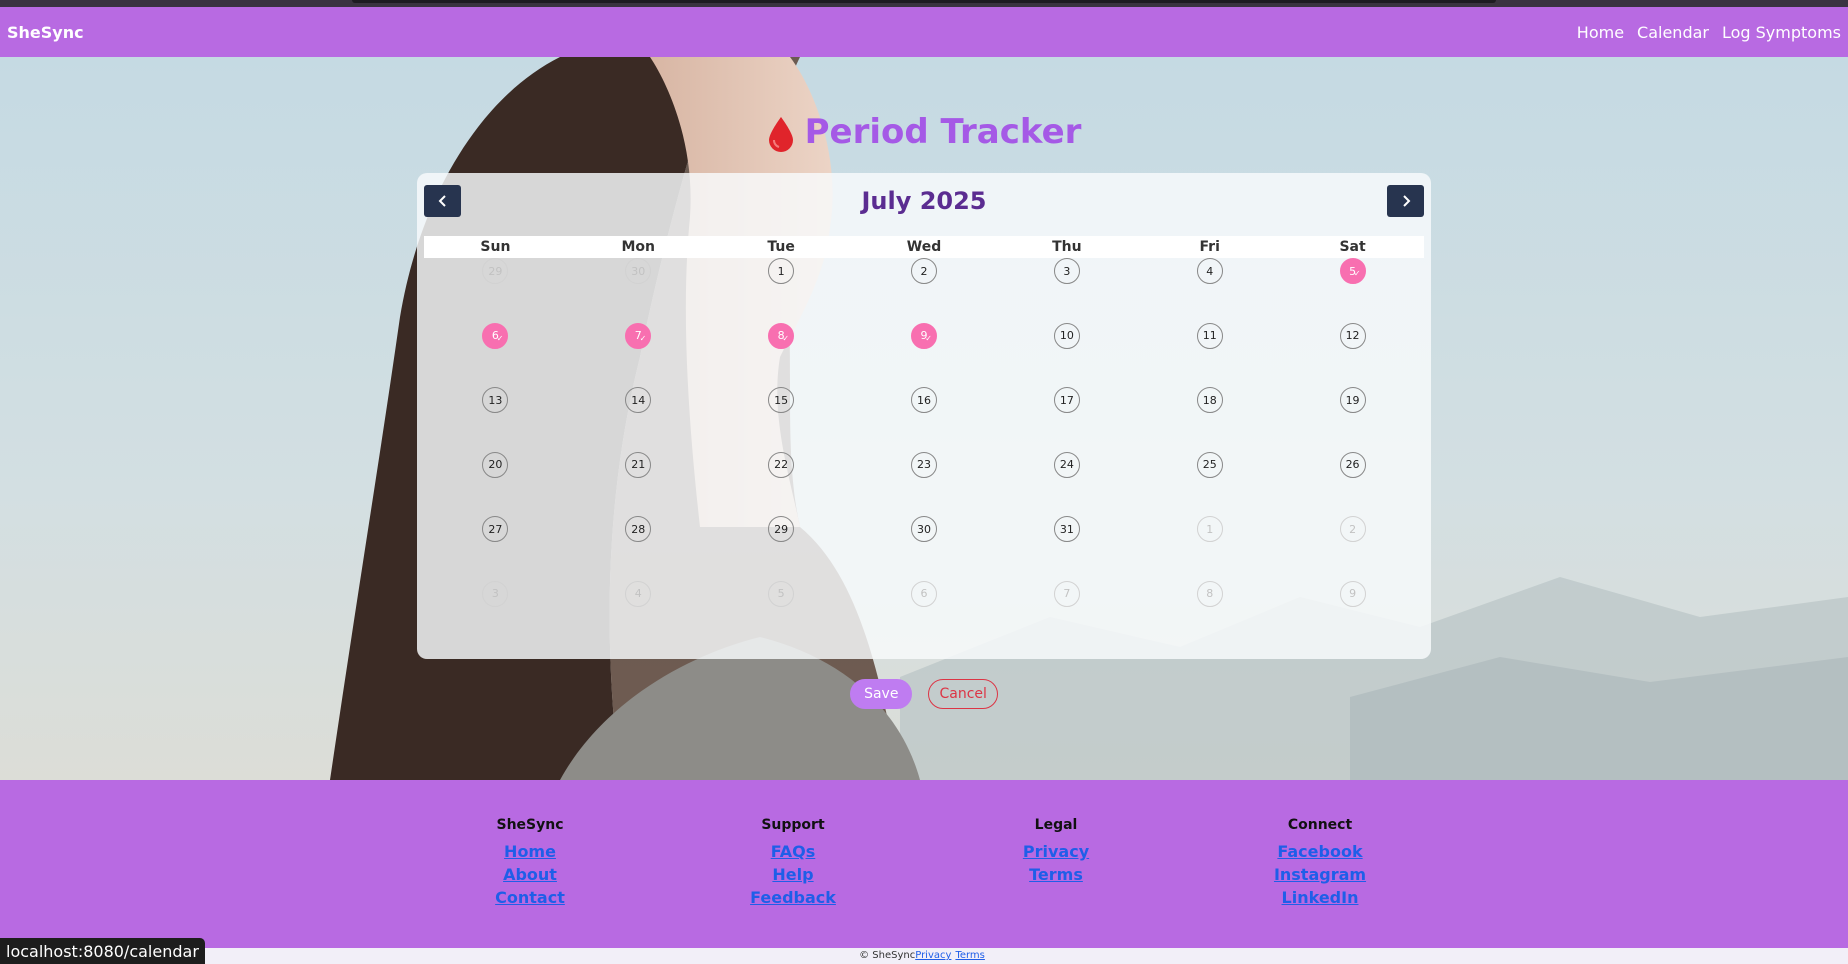  I want to click on day-number: 31, so click(1066, 529).